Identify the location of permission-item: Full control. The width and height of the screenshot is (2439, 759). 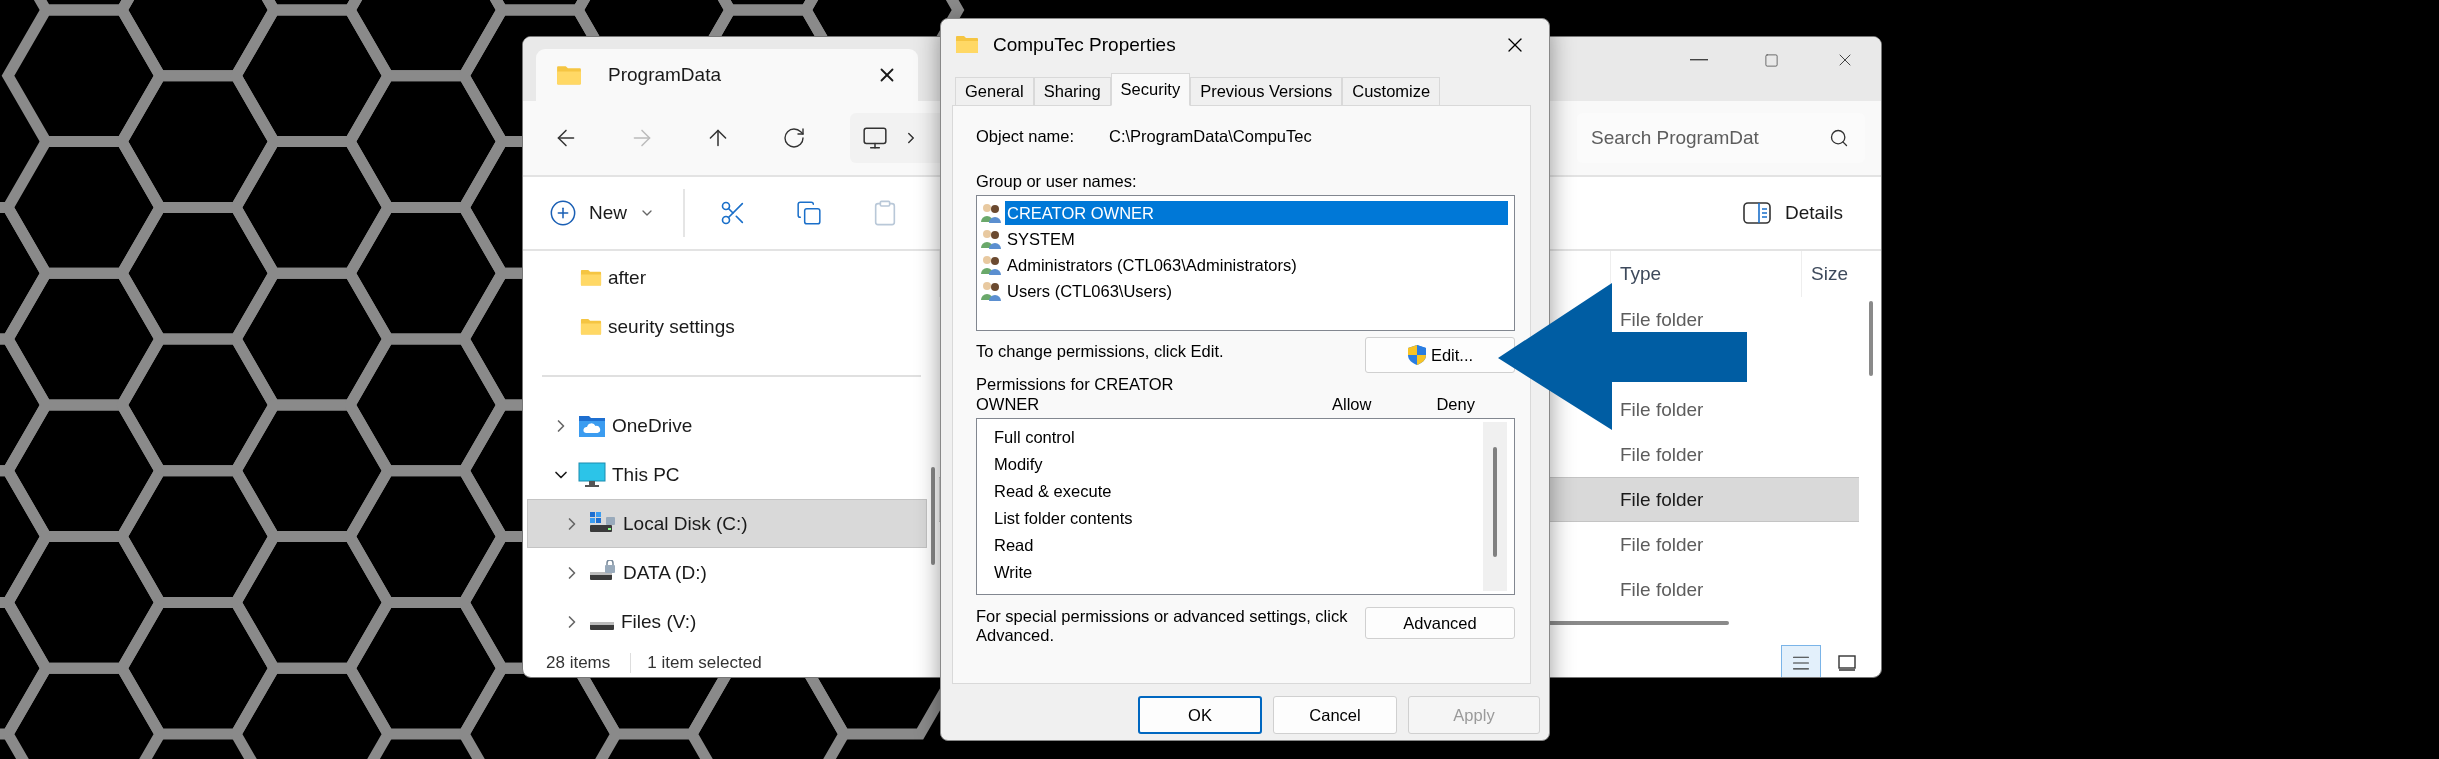
(1035, 437).